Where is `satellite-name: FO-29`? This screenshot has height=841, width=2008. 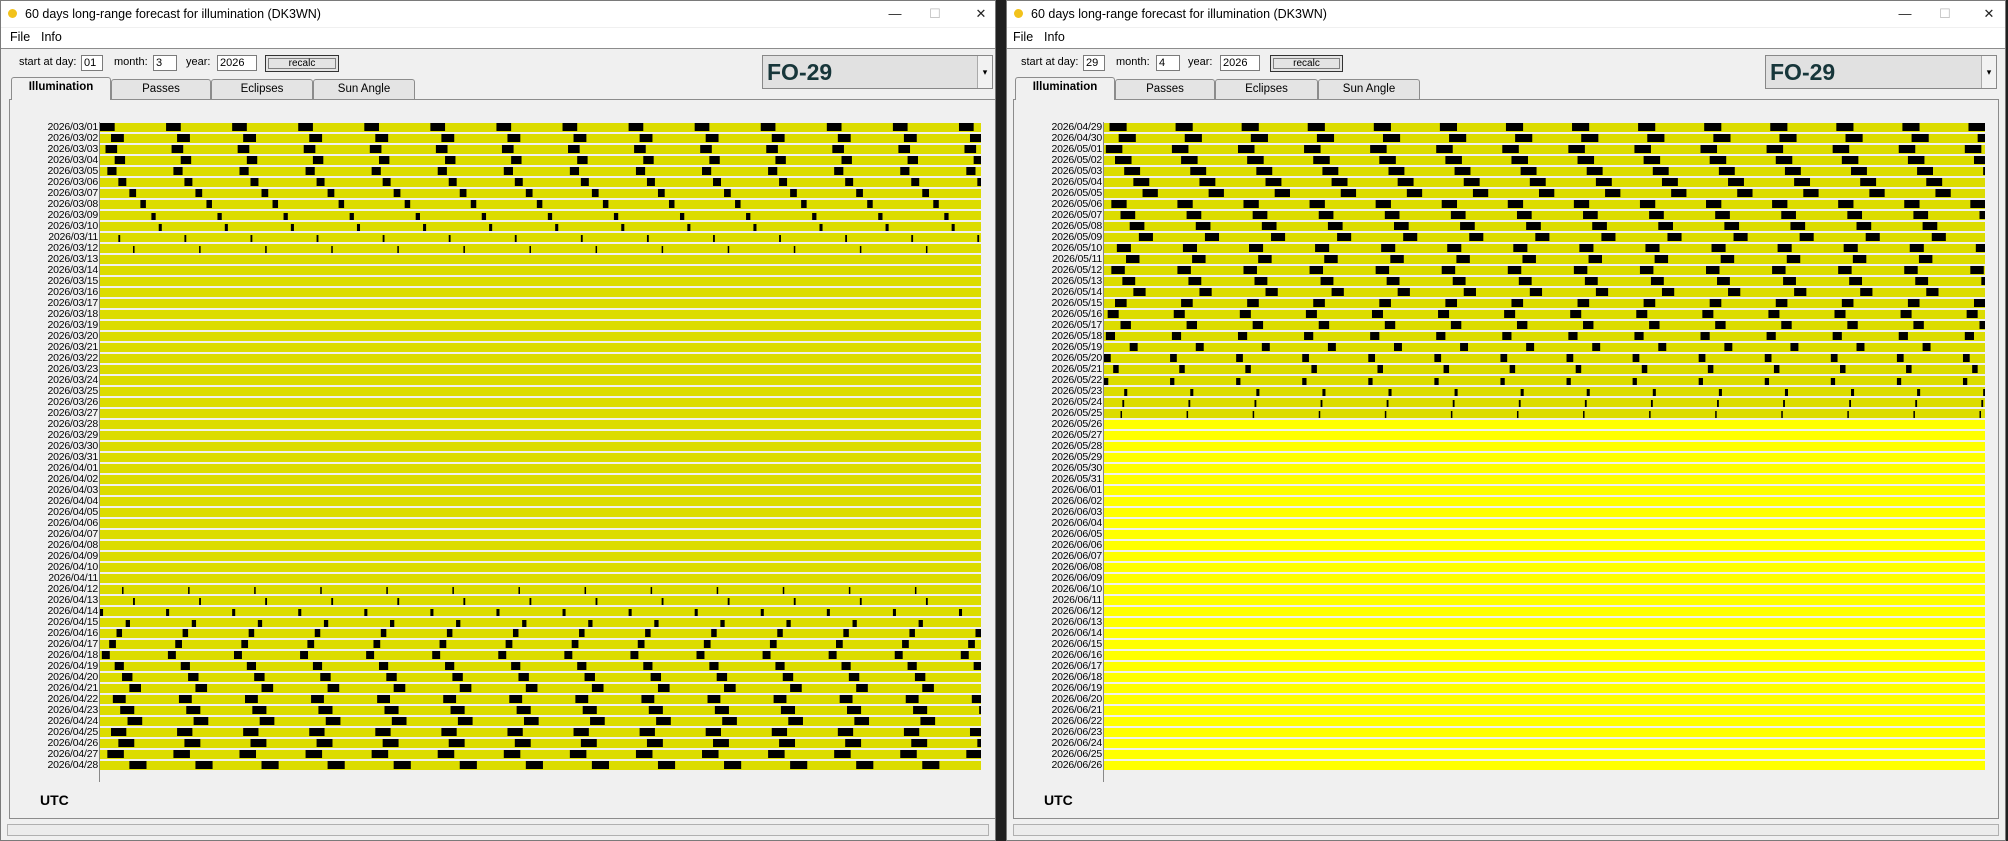 satellite-name: FO-29 is located at coordinates (800, 72).